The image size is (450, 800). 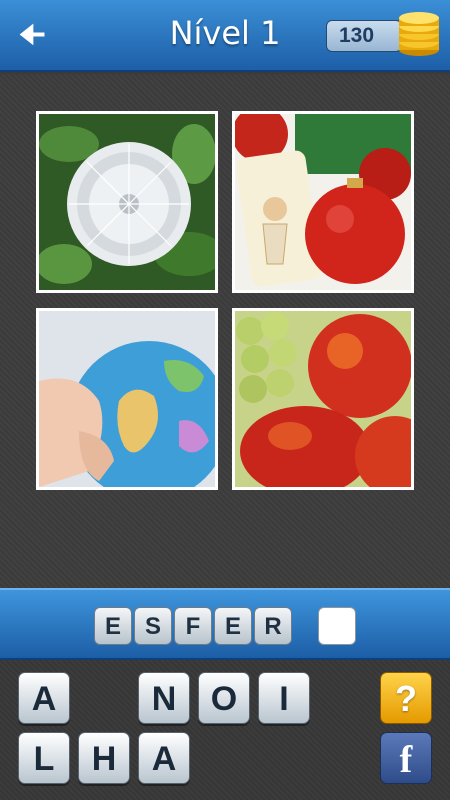 What do you see at coordinates (406, 758) in the screenshot?
I see `facebook-button: f` at bounding box center [406, 758].